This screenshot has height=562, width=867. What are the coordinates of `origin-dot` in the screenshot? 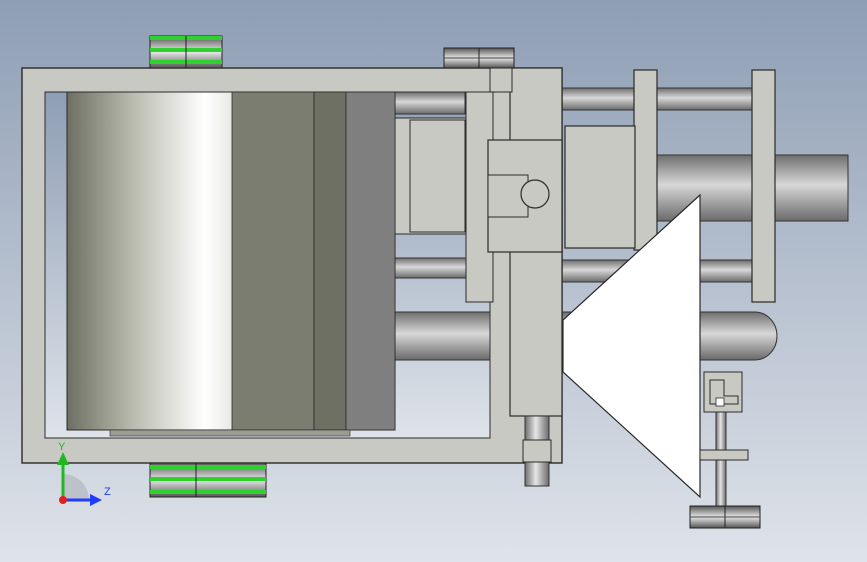 It's located at (63, 500).